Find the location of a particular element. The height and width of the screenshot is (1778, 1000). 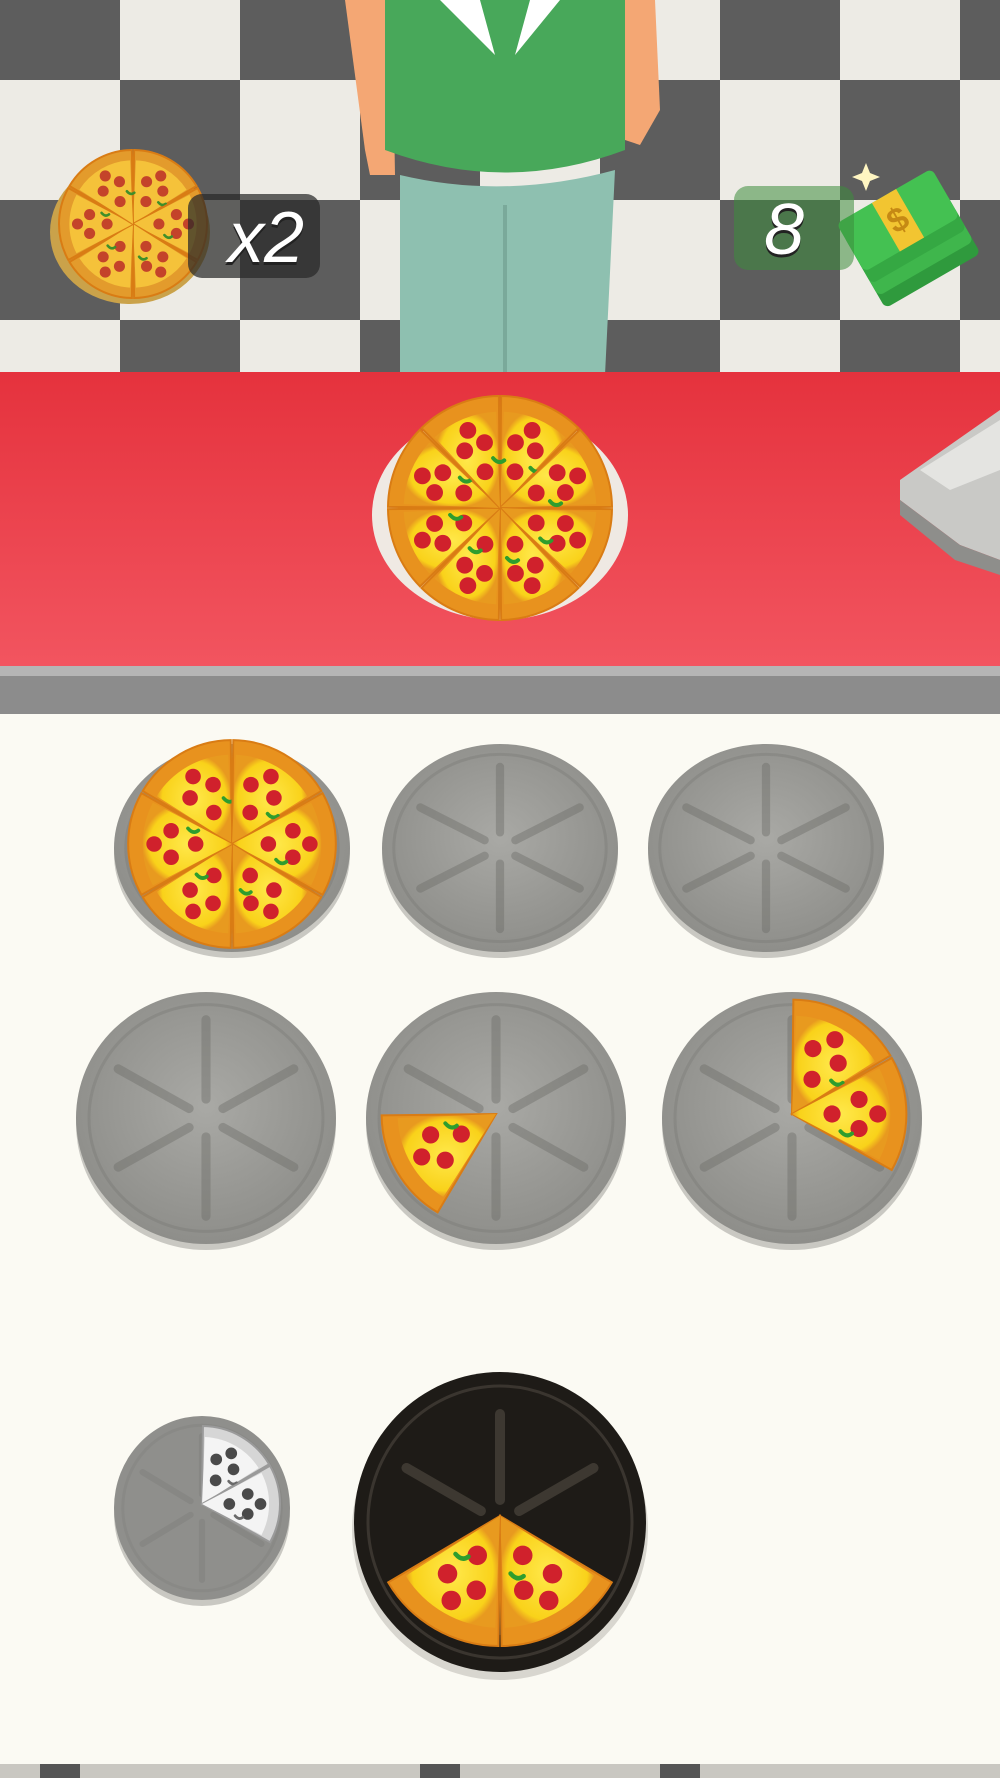

next-plate-preview is located at coordinates (202, 1511).